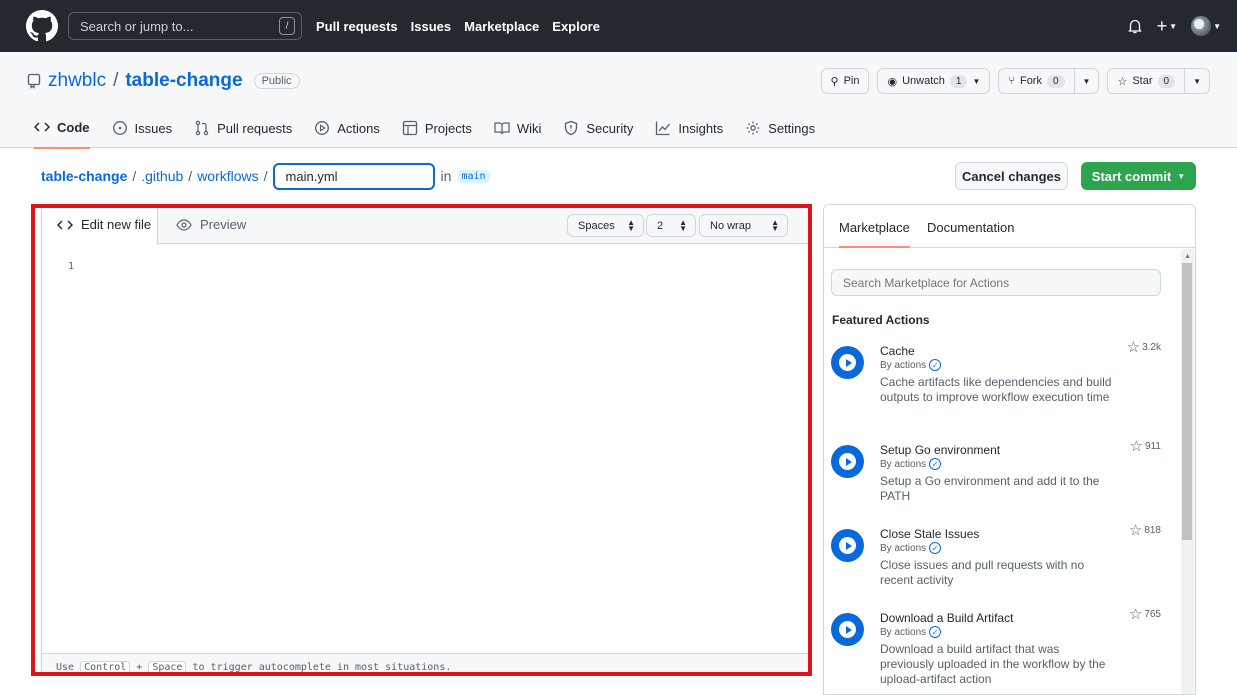 The image size is (1237, 695). What do you see at coordinates (183, 81) in the screenshot?
I see `repo-name-link: table-change` at bounding box center [183, 81].